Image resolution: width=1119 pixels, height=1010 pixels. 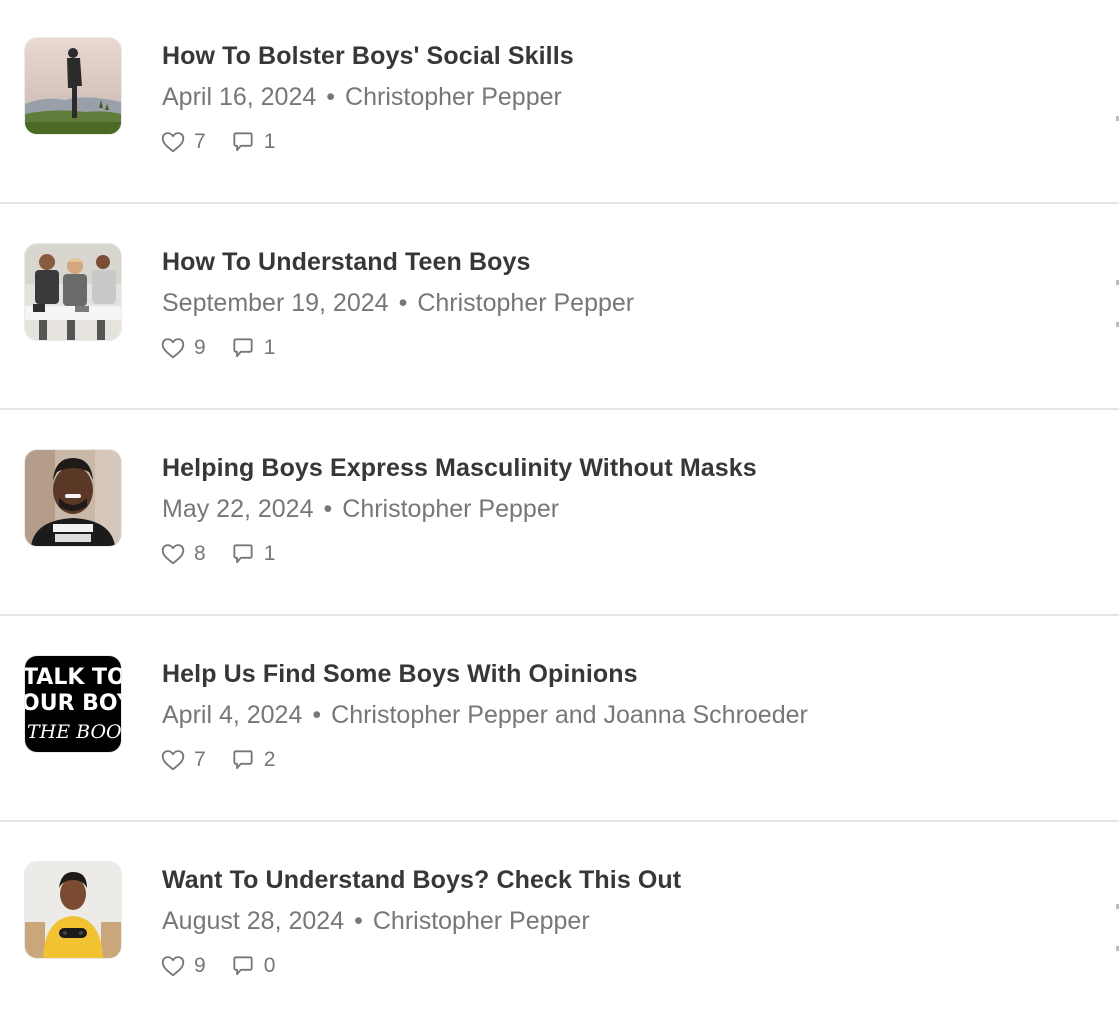 I want to click on post-date: September 19, 2024, so click(x=275, y=303).